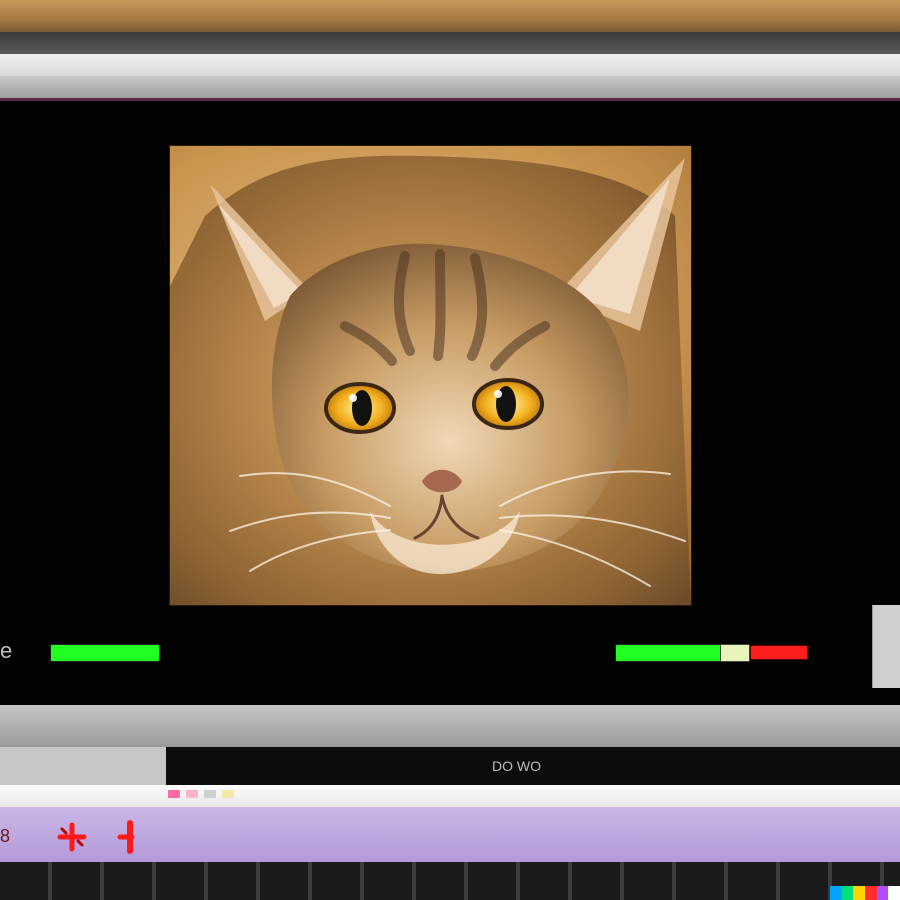 This screenshot has height=900, width=900. What do you see at coordinates (871, 893) in the screenshot?
I see `color-bar-red` at bounding box center [871, 893].